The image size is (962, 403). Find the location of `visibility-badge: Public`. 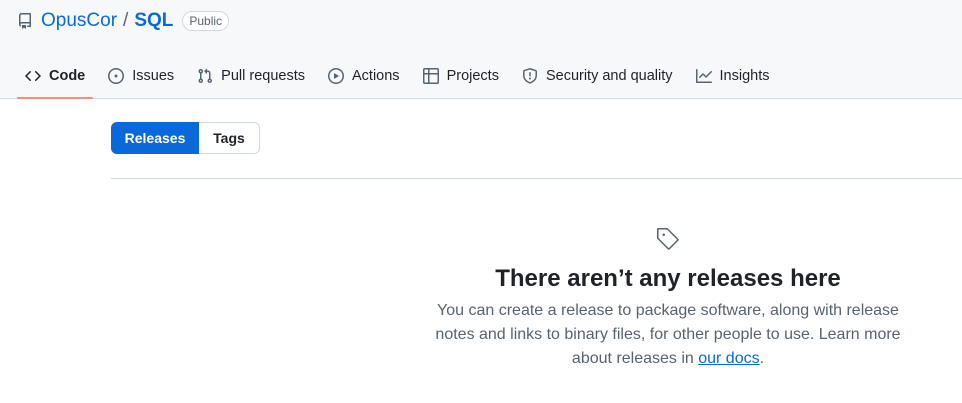

visibility-badge: Public is located at coordinates (206, 21).